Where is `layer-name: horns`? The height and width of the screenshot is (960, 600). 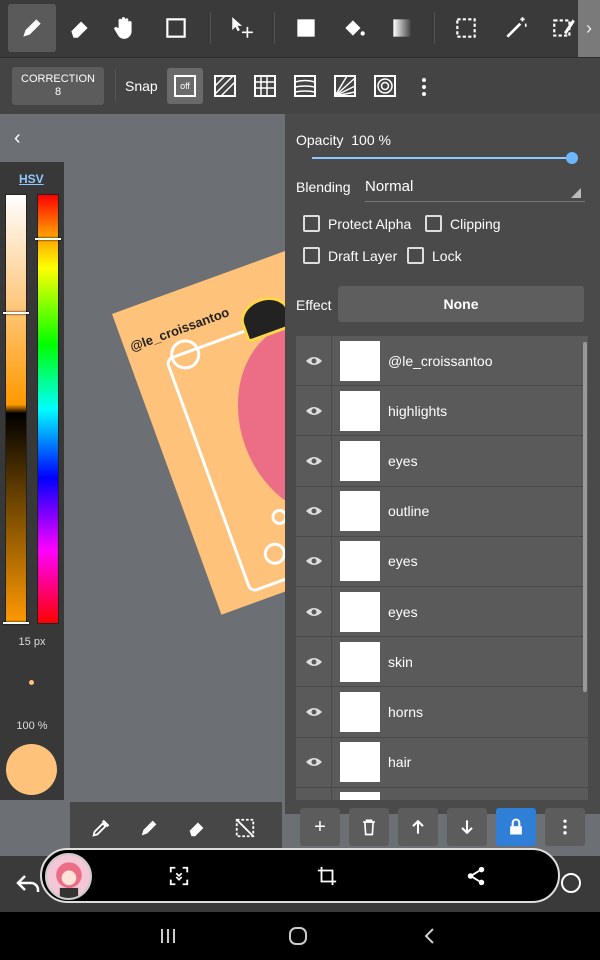
layer-name: horns is located at coordinates (406, 711).